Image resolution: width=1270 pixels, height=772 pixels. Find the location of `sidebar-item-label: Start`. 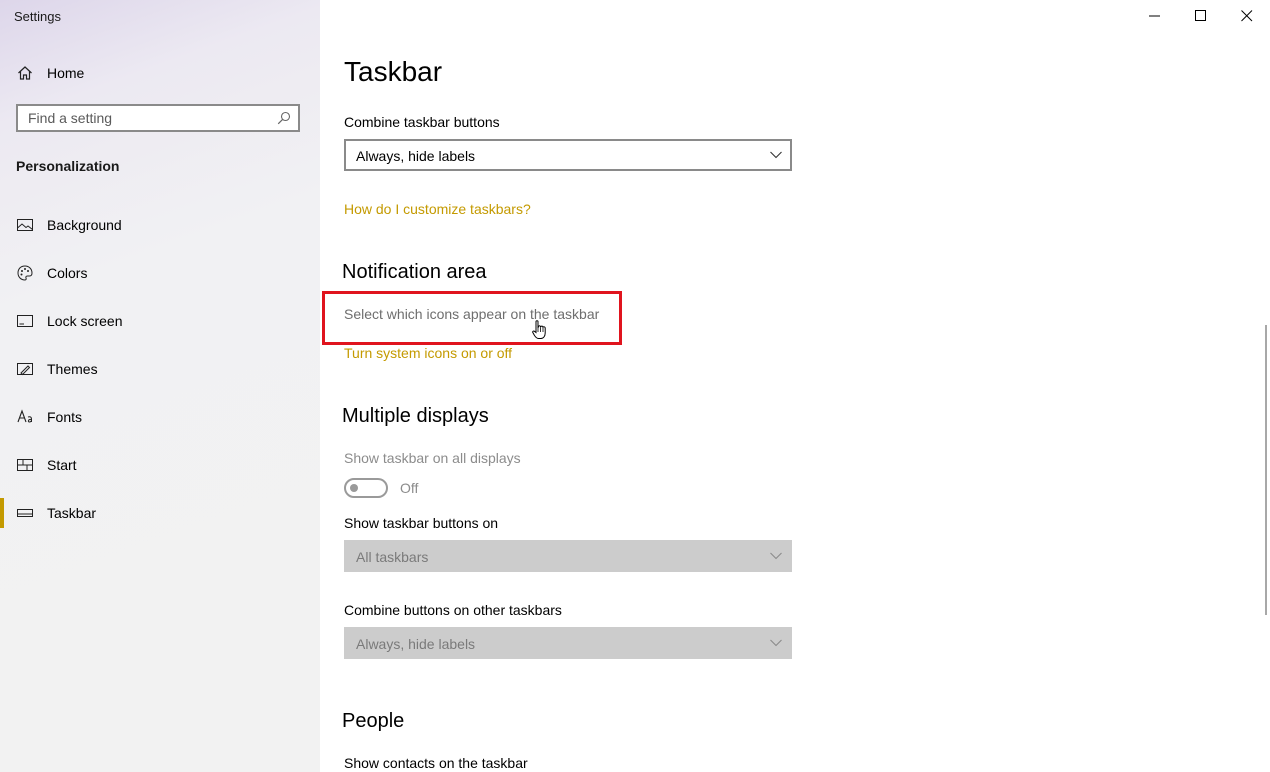

sidebar-item-label: Start is located at coordinates (62, 465).